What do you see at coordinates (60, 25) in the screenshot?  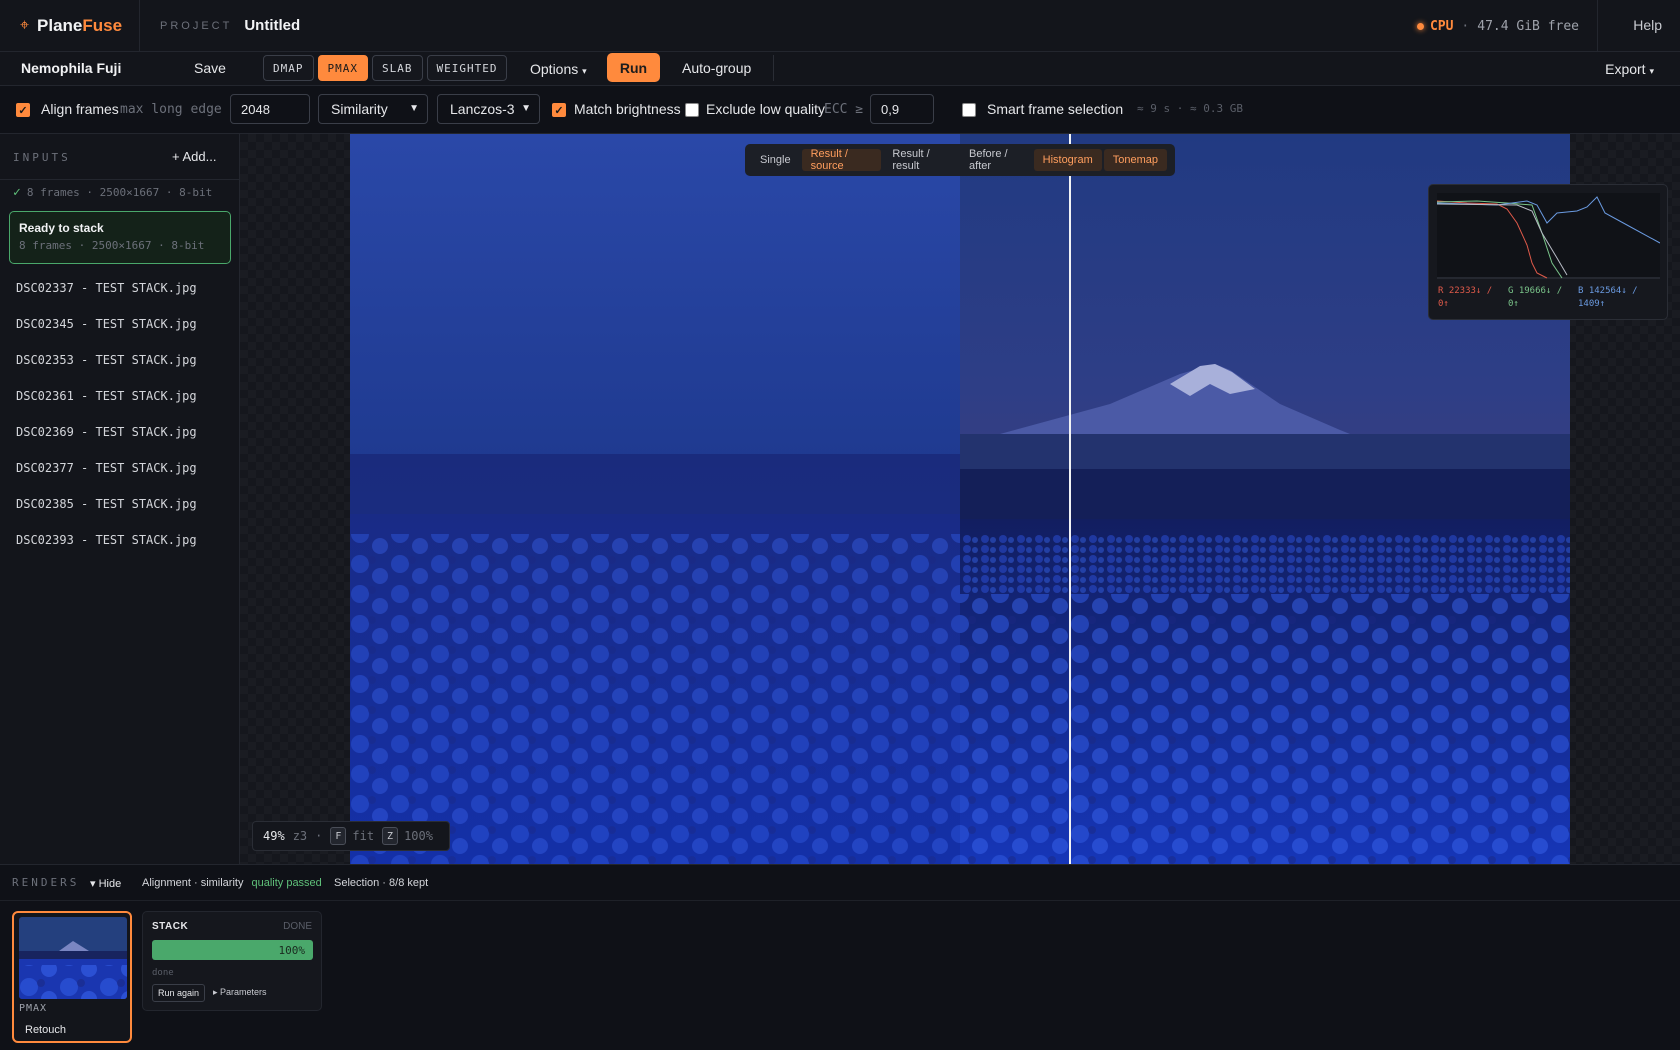 I see `app-name: Plane` at bounding box center [60, 25].